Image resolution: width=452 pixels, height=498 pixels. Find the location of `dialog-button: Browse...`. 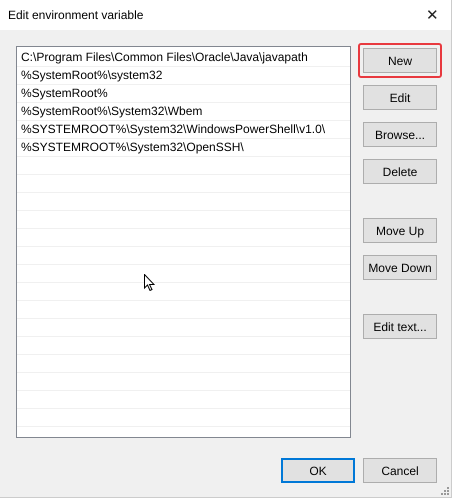

dialog-button: Browse... is located at coordinates (400, 134).